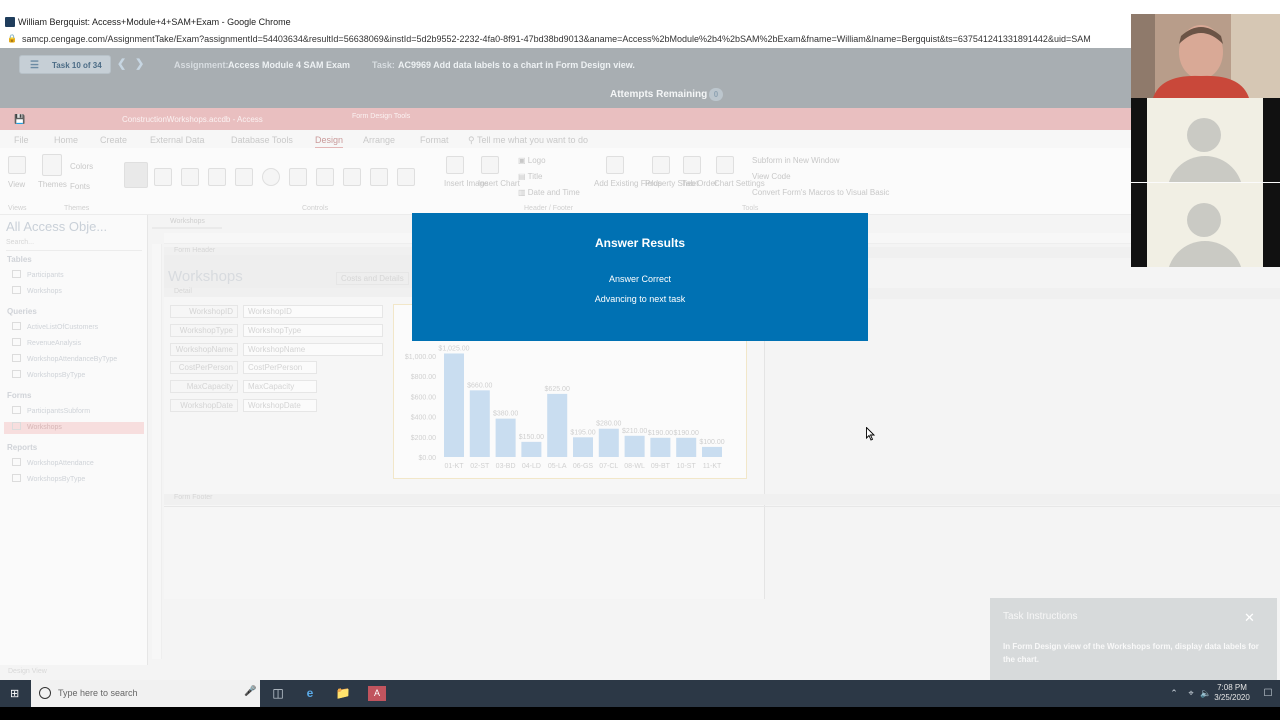  I want to click on convert-macros-button: Convert Form's Macros to Visual Basic, so click(820, 192).